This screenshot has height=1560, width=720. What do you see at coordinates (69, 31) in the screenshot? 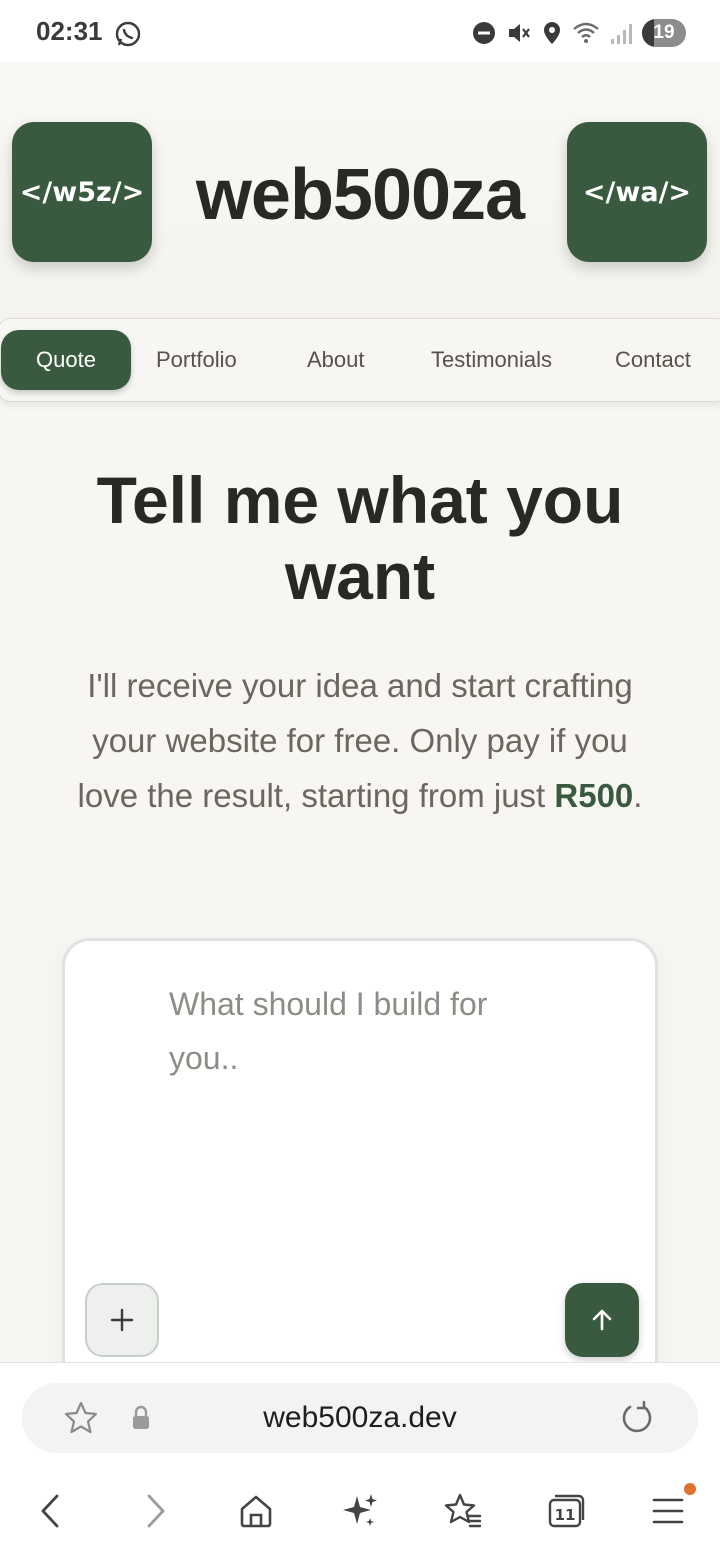
I see `status-time: 02:31` at bounding box center [69, 31].